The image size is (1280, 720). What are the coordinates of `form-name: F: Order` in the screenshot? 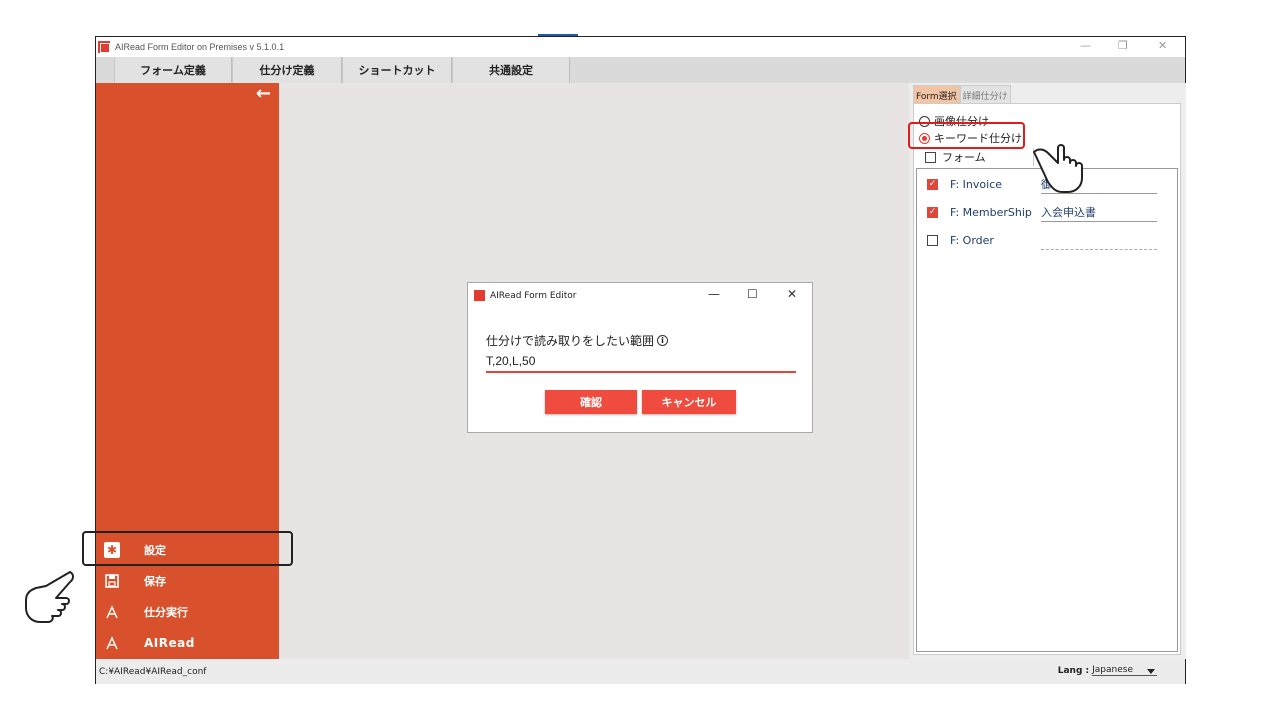 It's located at (972, 240).